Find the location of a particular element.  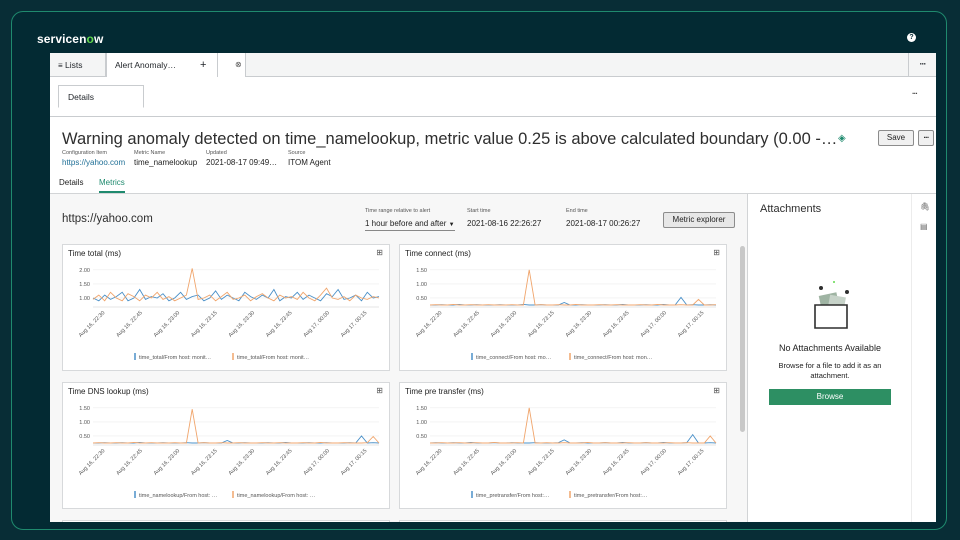

field-value: time_namelookup is located at coordinates (166, 162).